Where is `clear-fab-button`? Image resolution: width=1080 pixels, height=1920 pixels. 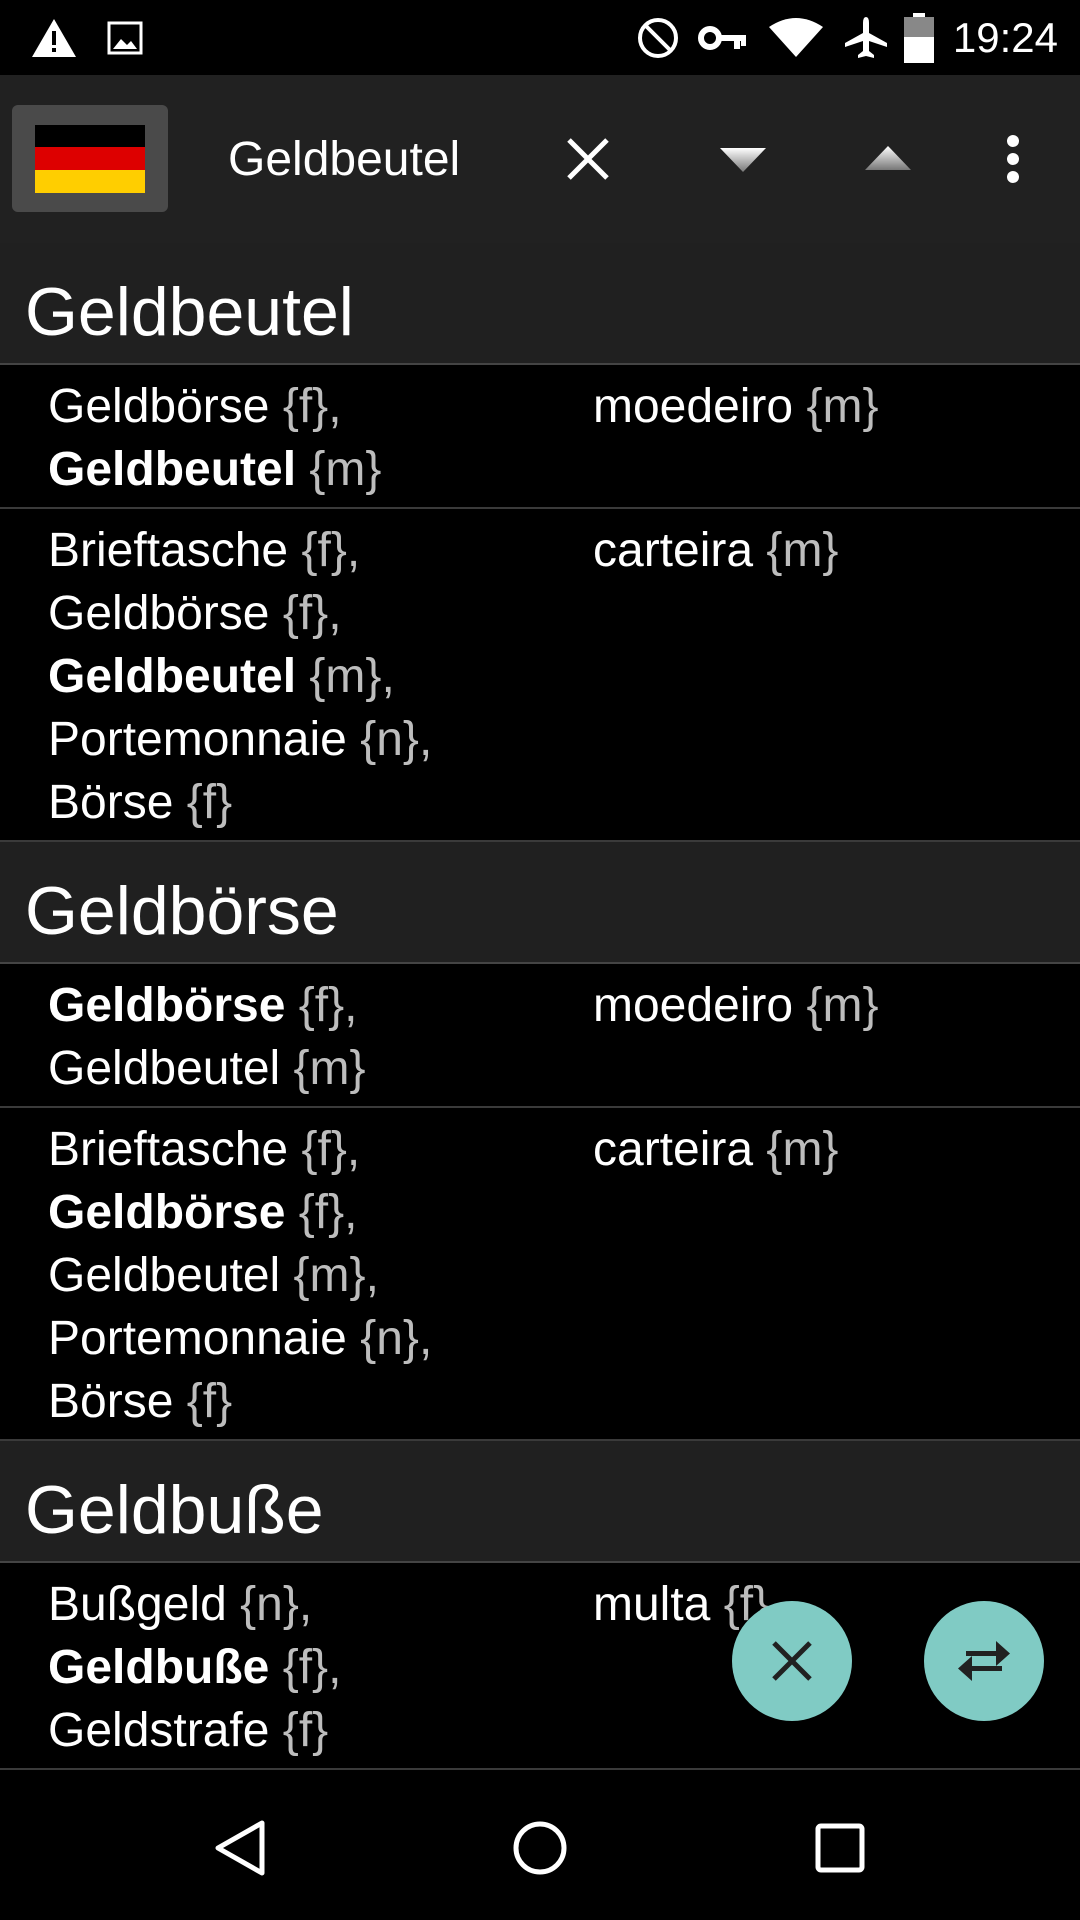
clear-fab-button is located at coordinates (792, 1661).